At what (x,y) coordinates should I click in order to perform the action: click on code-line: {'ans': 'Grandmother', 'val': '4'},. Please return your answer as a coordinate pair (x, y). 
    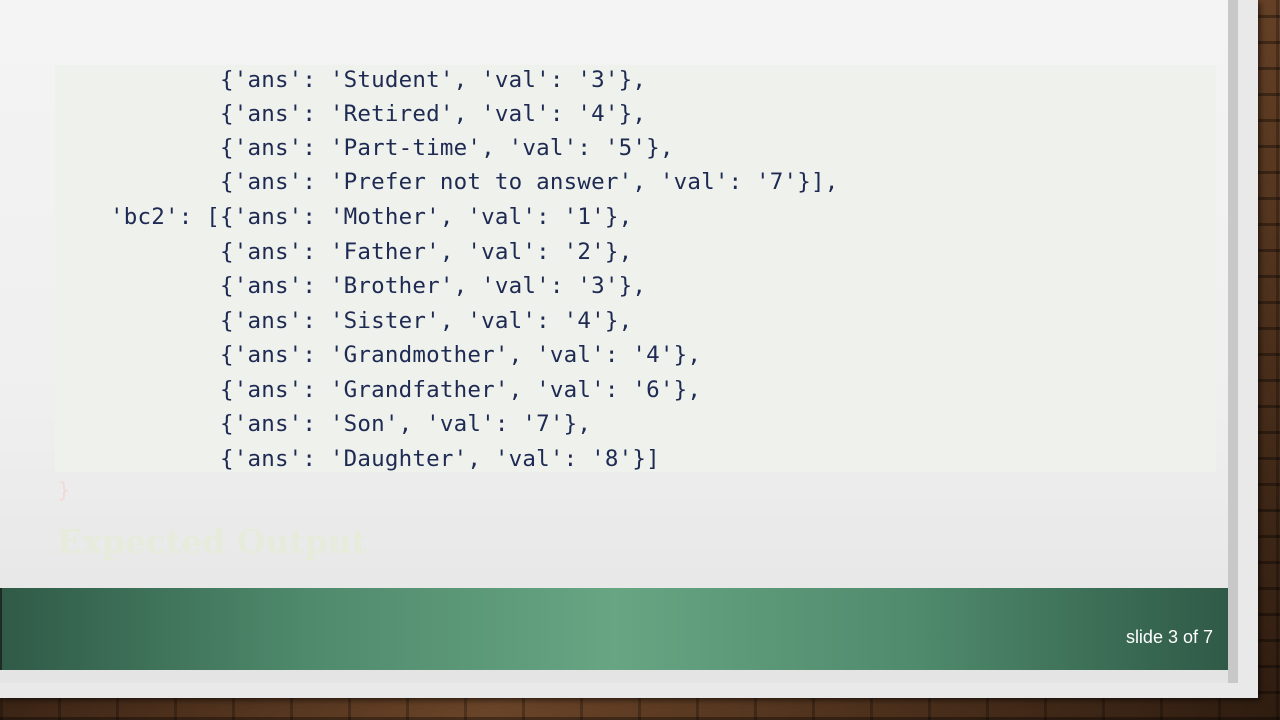
    Looking at the image, I should click on (378, 355).